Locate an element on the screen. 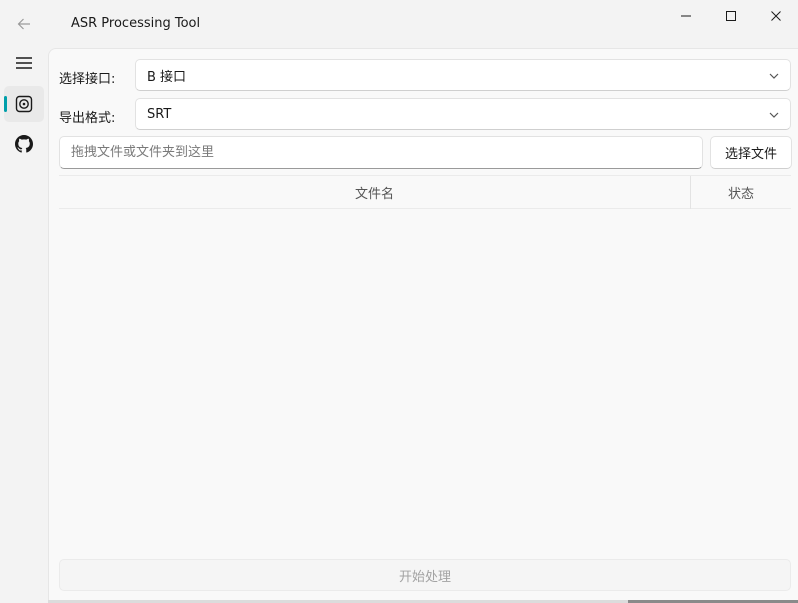 The height and width of the screenshot is (603, 798). github-icon is located at coordinates (24, 144).